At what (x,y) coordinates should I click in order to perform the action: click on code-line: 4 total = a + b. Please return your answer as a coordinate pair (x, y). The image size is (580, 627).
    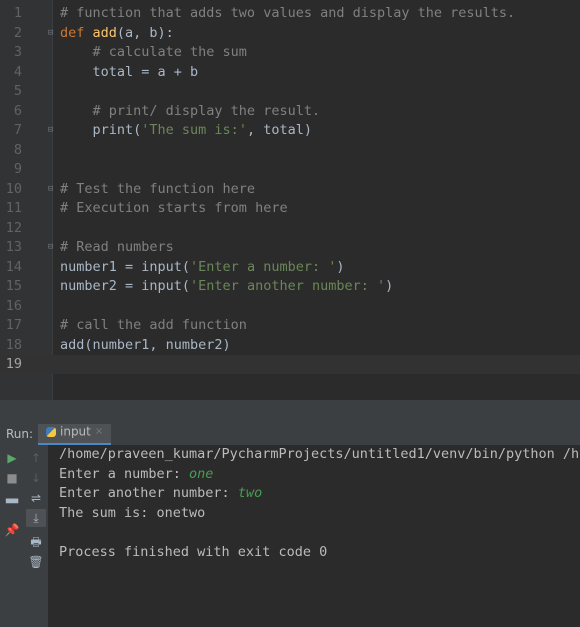
    Looking at the image, I should click on (290, 72).